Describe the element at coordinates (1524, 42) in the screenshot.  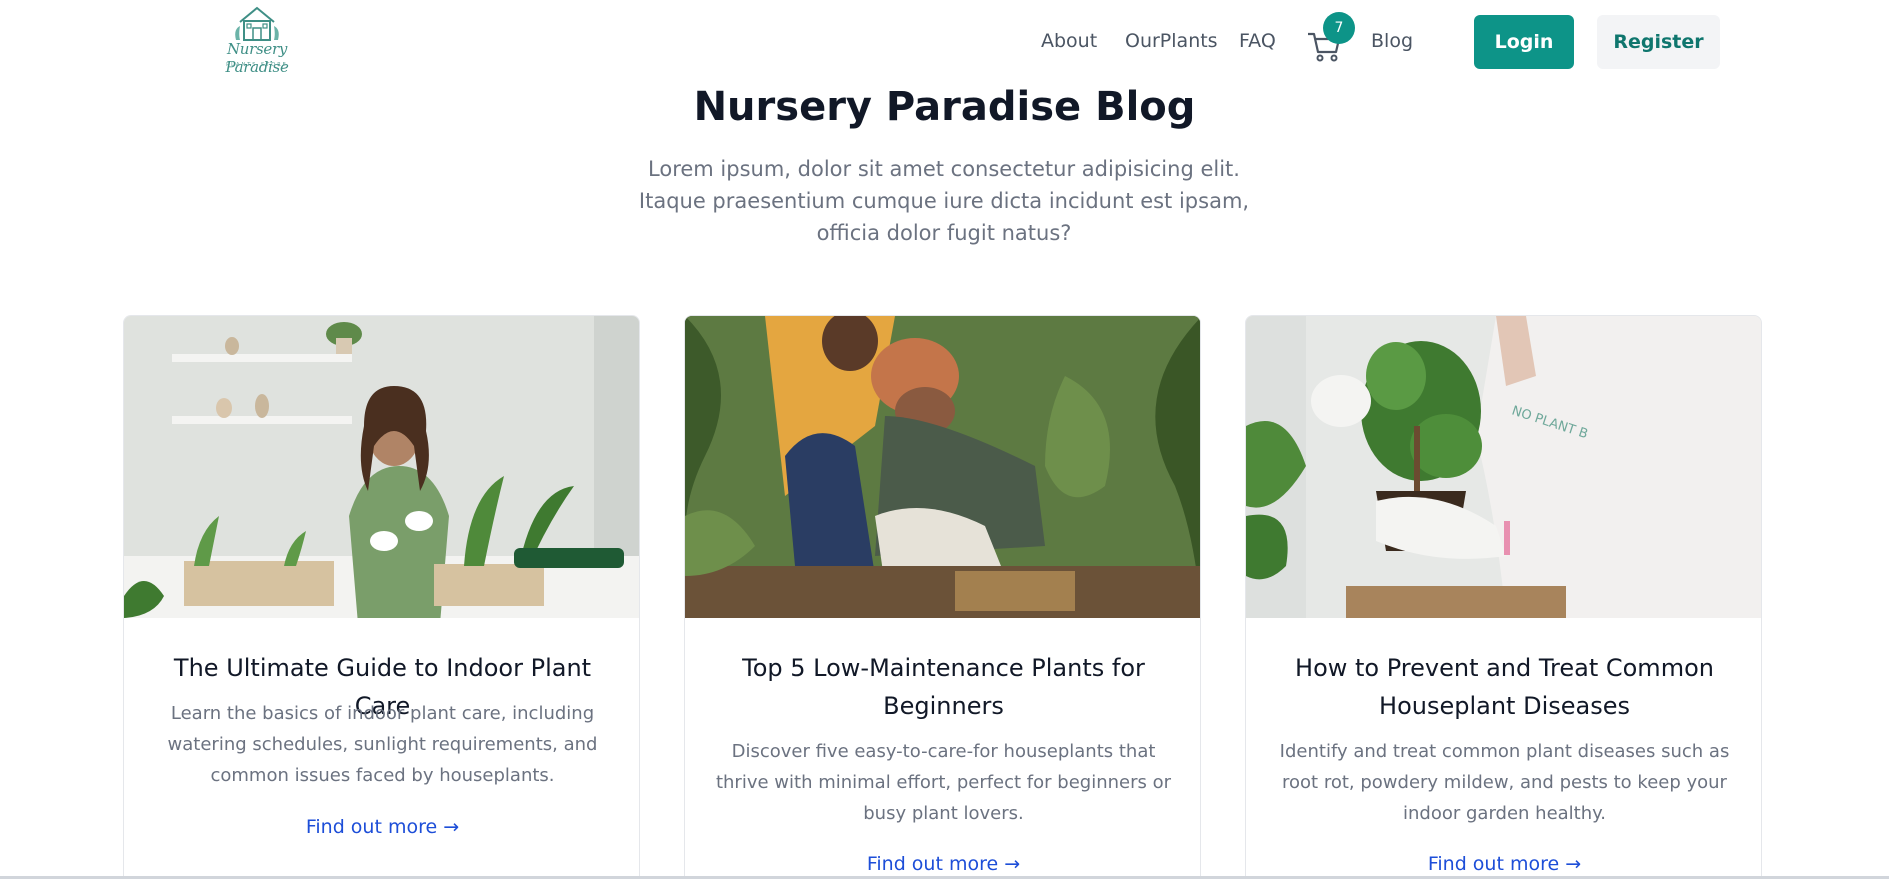
I see `login-button: Login` at that location.